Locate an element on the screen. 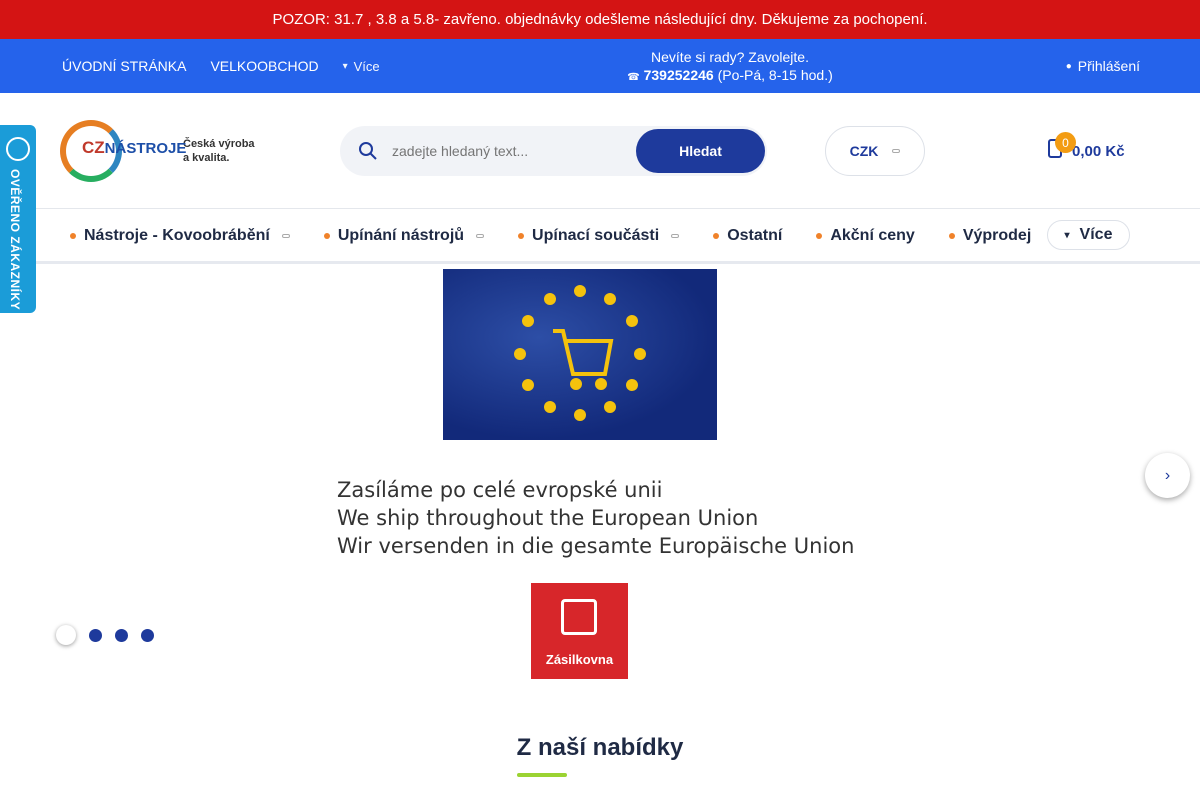 This screenshot has width=1200, height=800. eu-flag-cart-image is located at coordinates (580, 354).